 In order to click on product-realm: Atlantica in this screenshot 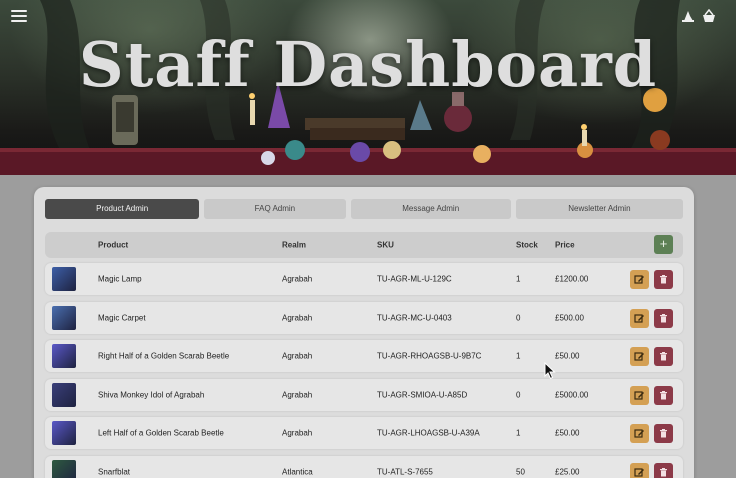, I will do `click(297, 471)`.